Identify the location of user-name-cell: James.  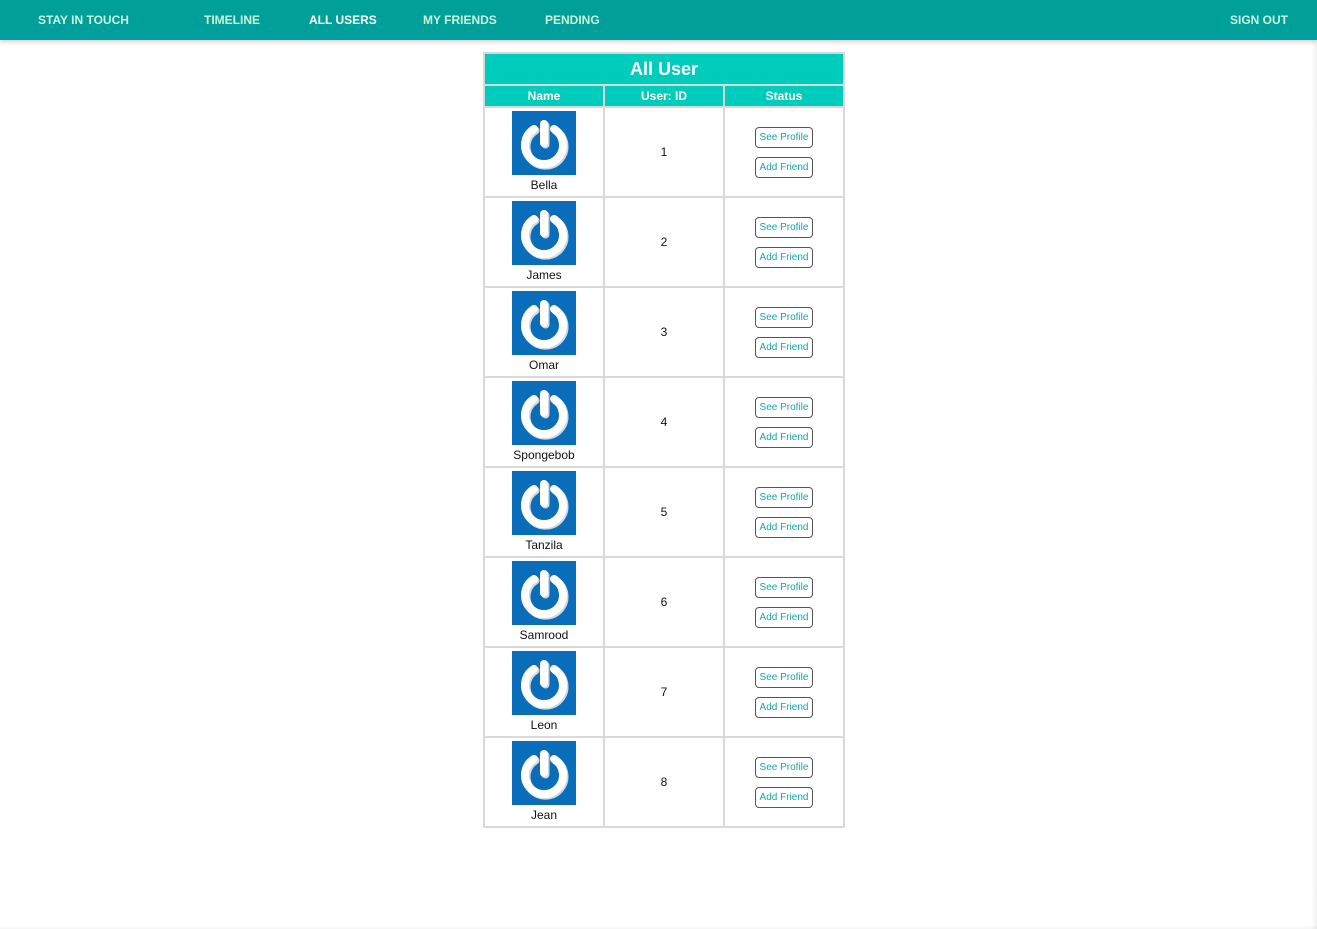
(544, 242).